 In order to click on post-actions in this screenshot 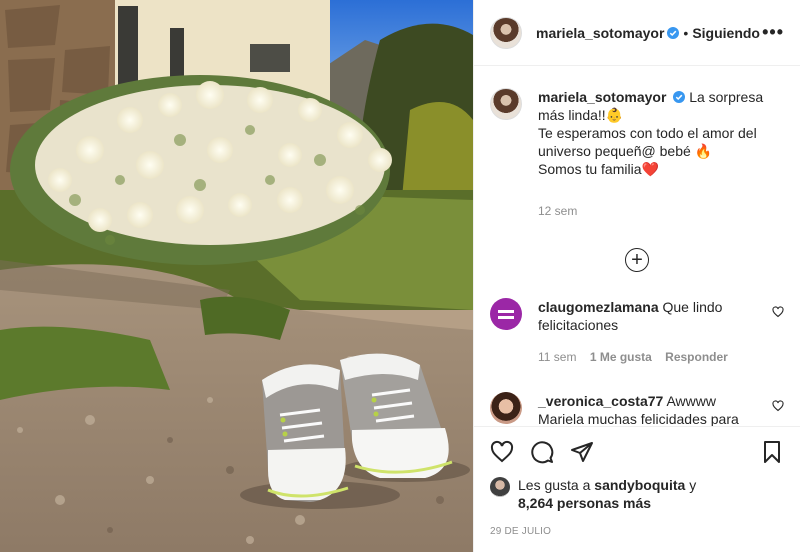, I will do `click(637, 451)`.